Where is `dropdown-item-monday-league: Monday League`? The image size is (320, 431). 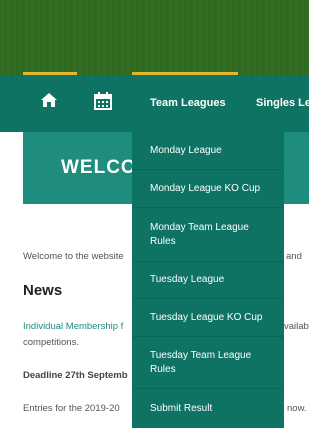
dropdown-item-monday-league: Monday League is located at coordinates (208, 151).